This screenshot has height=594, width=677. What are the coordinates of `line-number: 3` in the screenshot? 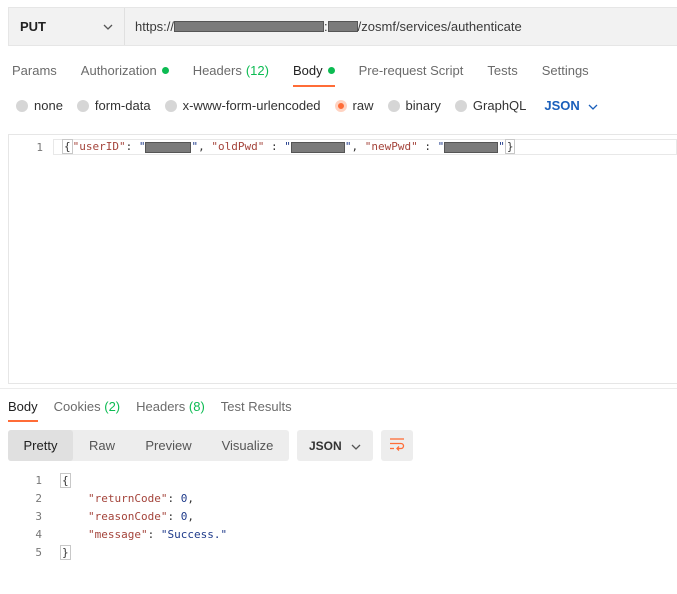 It's located at (38, 516).